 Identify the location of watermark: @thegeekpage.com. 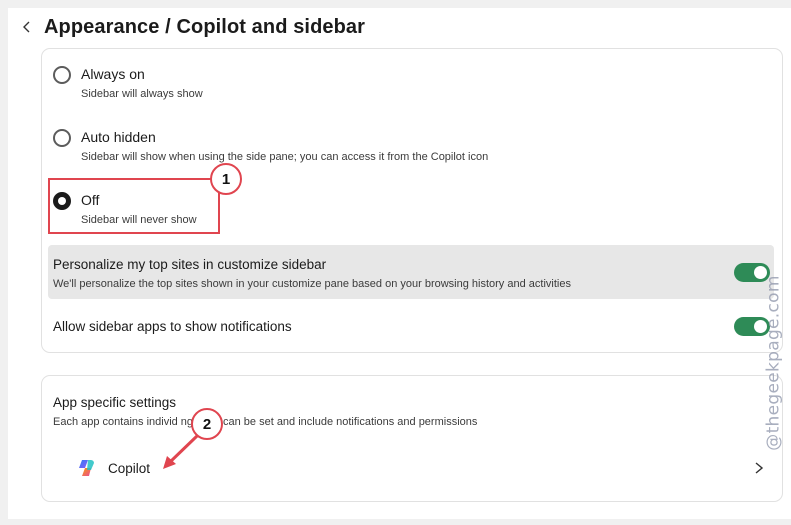
(774, 363).